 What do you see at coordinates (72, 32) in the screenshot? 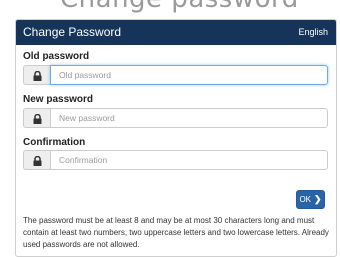
I see `panel-title: Change Password` at bounding box center [72, 32].